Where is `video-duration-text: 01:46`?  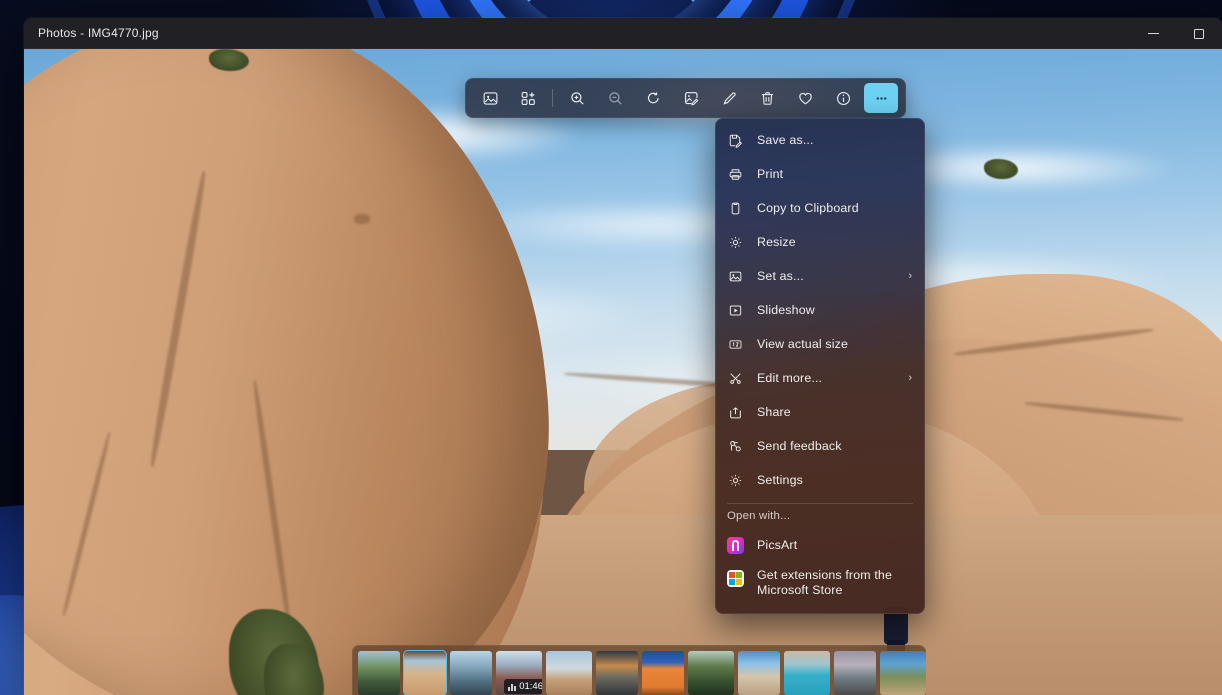
video-duration-text: 01:46 is located at coordinates (530, 686).